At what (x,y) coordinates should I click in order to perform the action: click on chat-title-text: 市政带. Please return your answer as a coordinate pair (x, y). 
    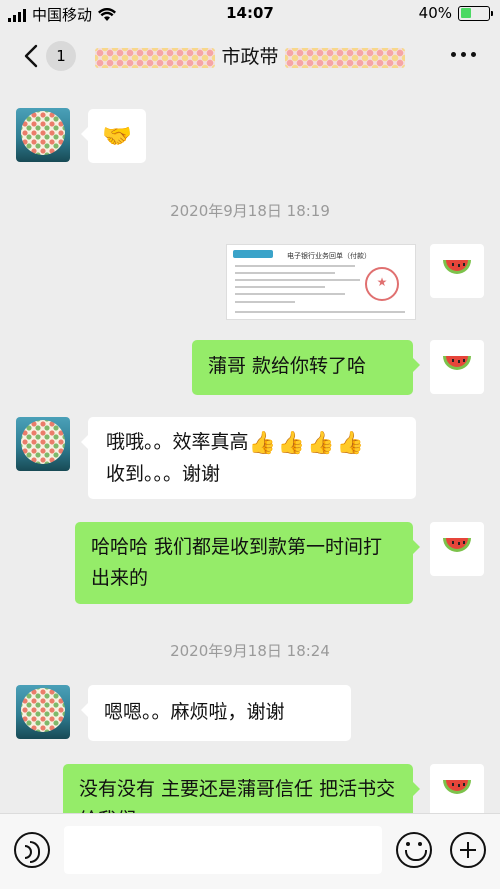
    Looking at the image, I should click on (250, 57).